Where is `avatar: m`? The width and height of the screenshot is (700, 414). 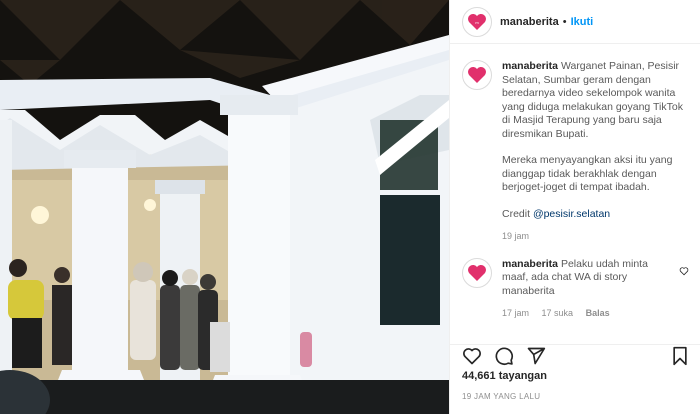 avatar: m is located at coordinates (477, 21).